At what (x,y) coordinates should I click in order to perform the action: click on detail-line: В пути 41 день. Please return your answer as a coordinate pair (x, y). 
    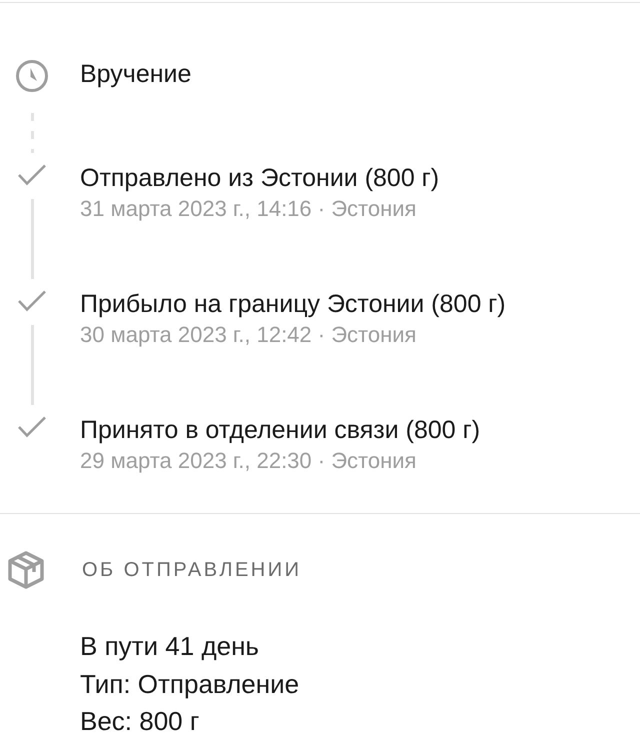
    Looking at the image, I should click on (170, 646).